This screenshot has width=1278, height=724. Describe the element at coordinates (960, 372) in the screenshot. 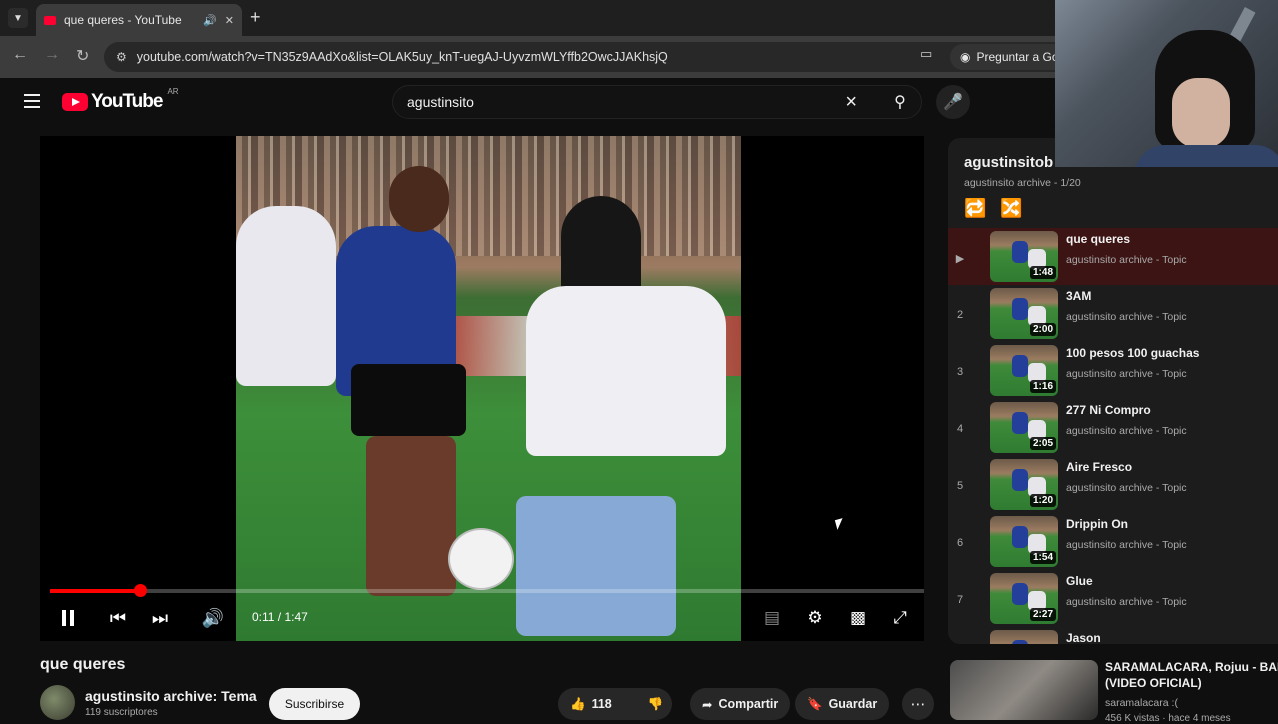

I see `playlist-item-index: 3` at that location.